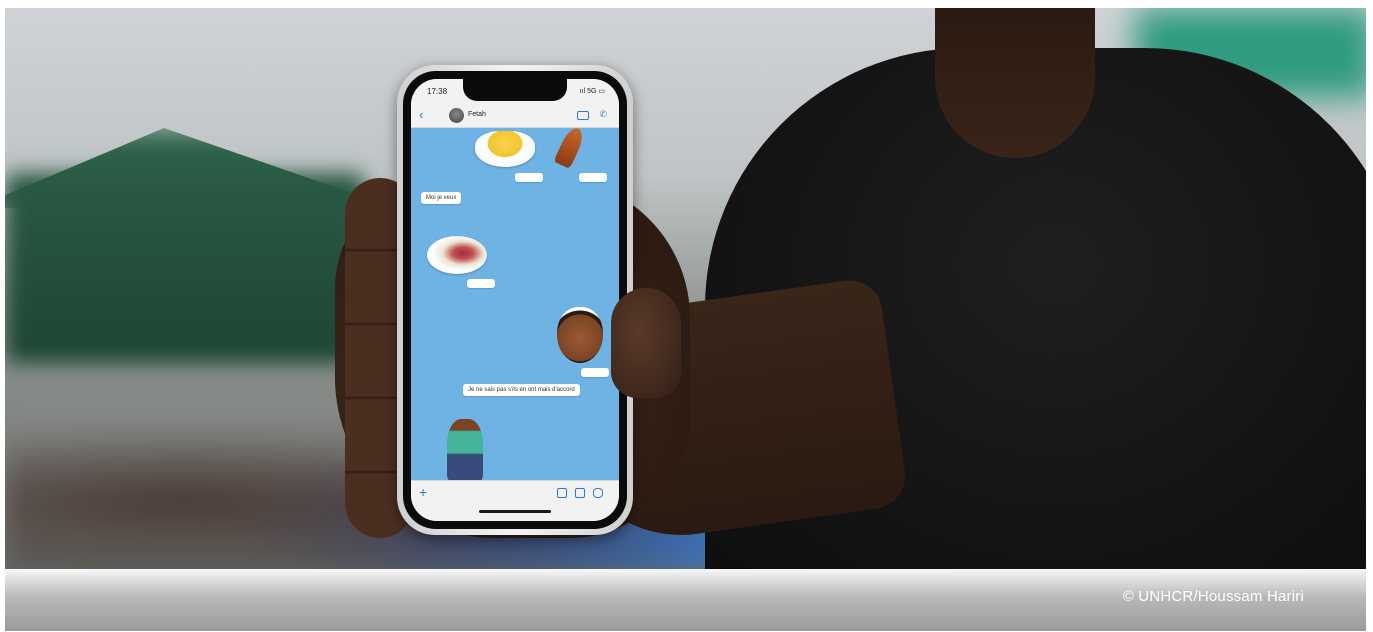  I want to click on camera-icon, so click(580, 493).